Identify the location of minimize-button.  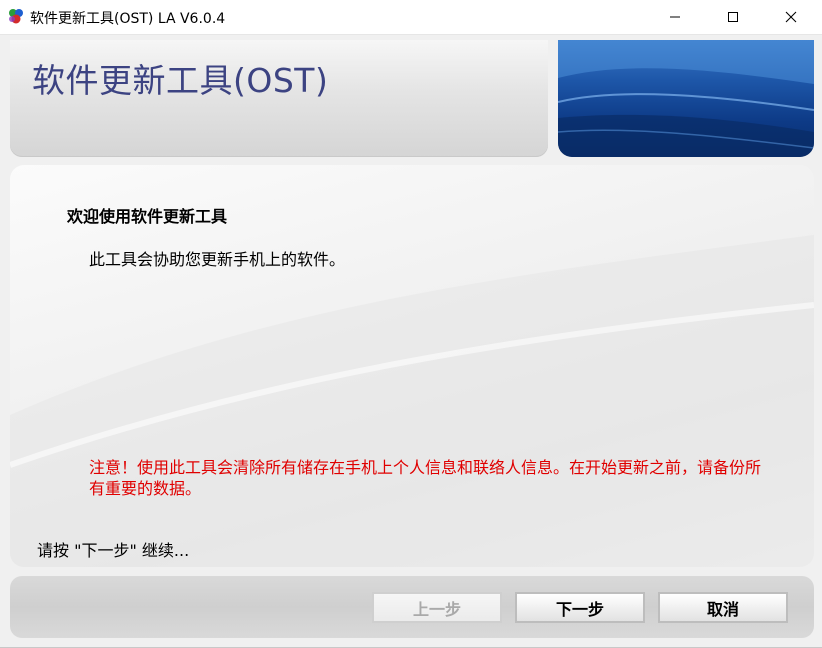
(675, 17).